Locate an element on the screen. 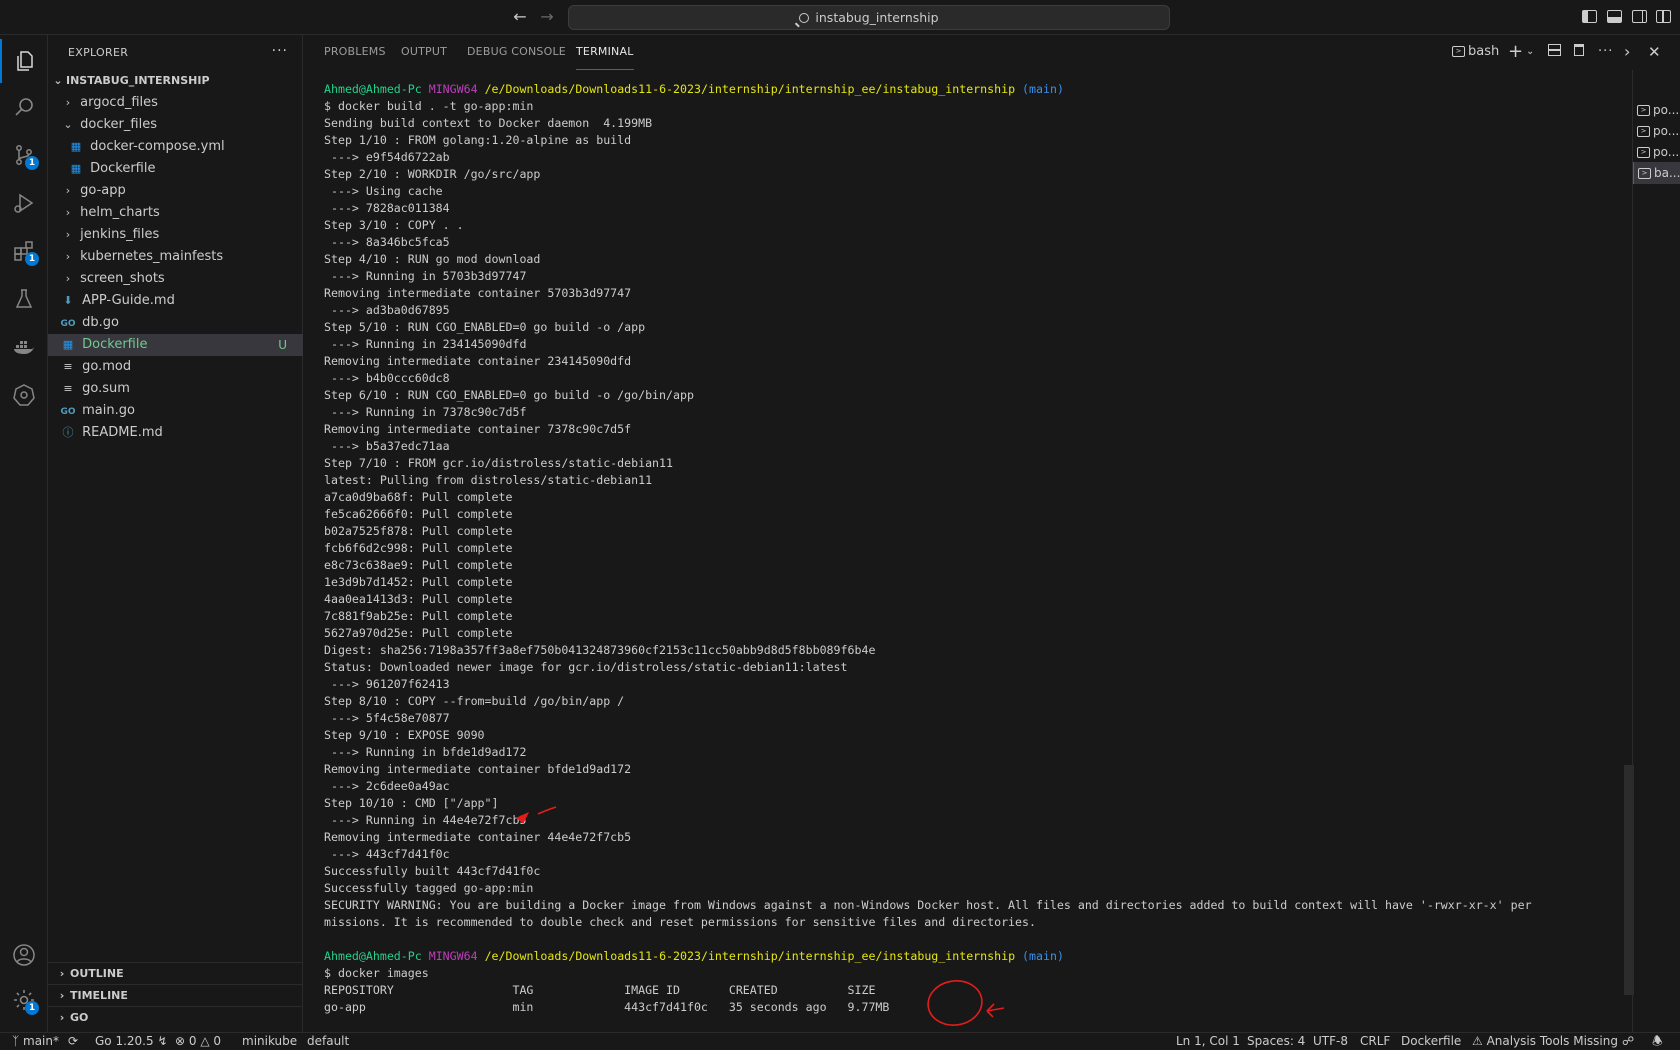 The image size is (1680, 1050). file-item: ▦ docker-compose.yml is located at coordinates (175, 147).